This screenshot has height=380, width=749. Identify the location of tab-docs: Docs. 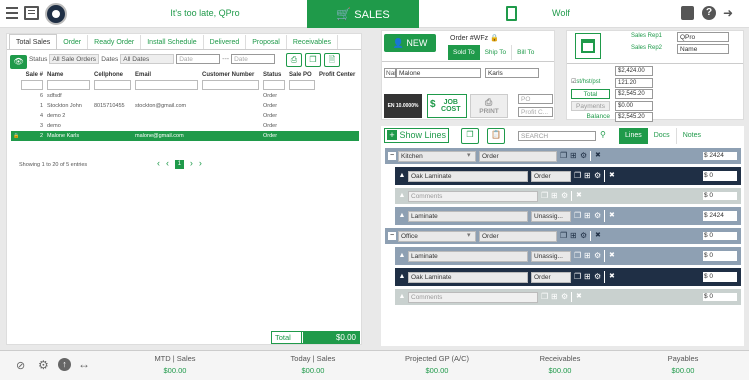
(662, 136).